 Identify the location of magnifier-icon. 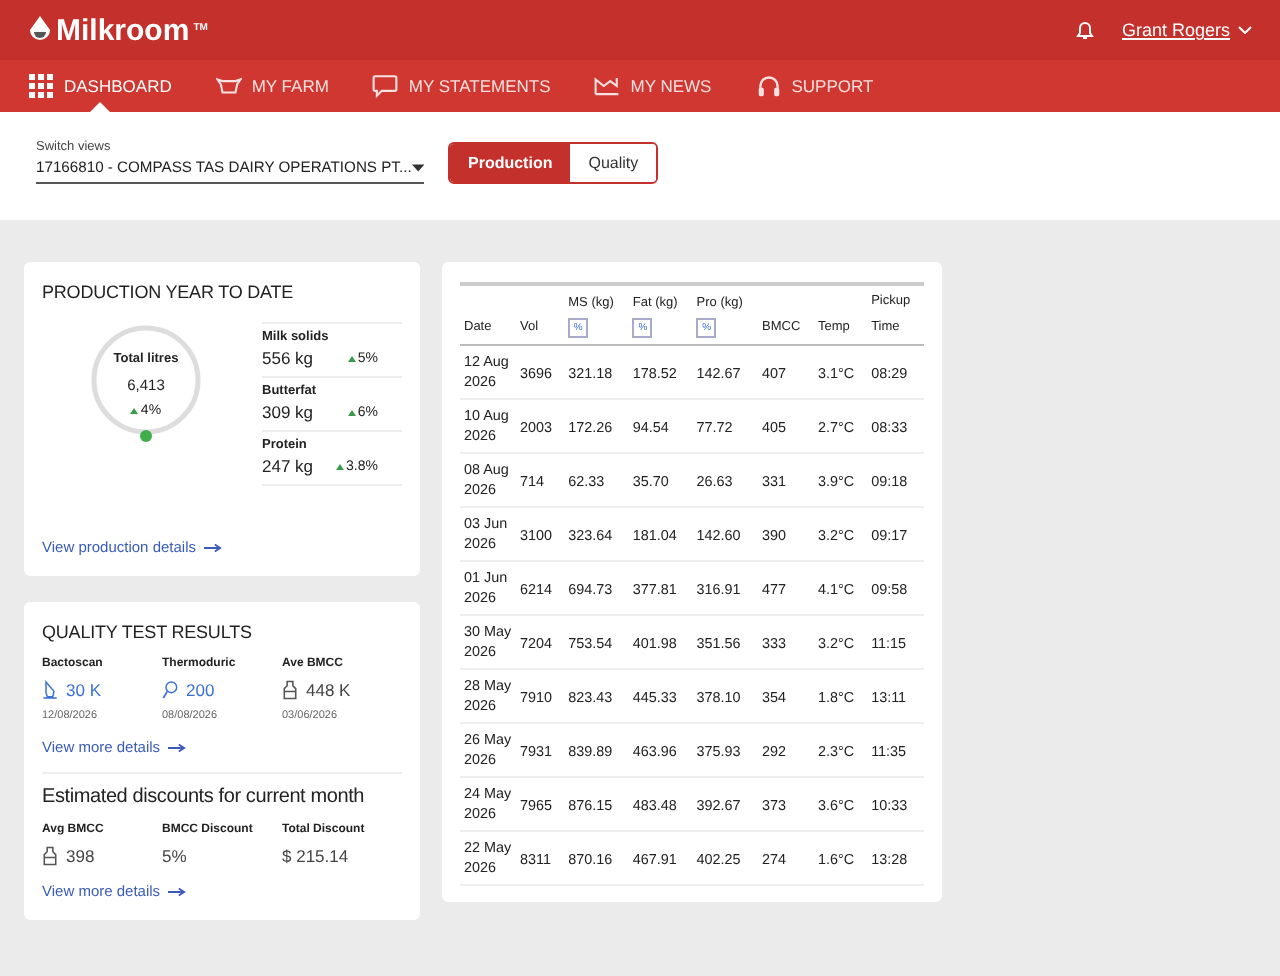
(170, 690).